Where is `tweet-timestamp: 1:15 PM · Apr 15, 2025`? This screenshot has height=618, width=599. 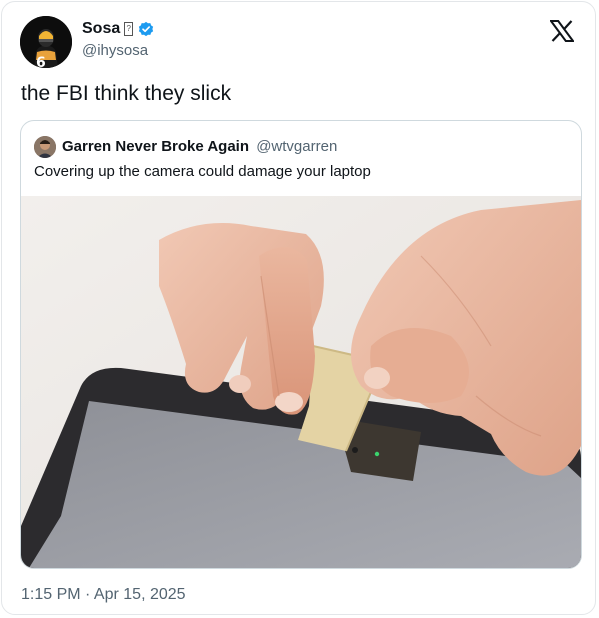 tweet-timestamp: 1:15 PM · Apr 15, 2025 is located at coordinates (103, 595).